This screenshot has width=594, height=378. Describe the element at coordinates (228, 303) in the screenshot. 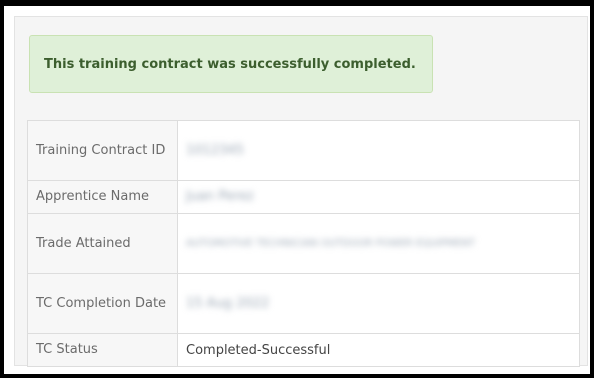

I see `redacted-completion-date: 15 Aug 2022` at that location.